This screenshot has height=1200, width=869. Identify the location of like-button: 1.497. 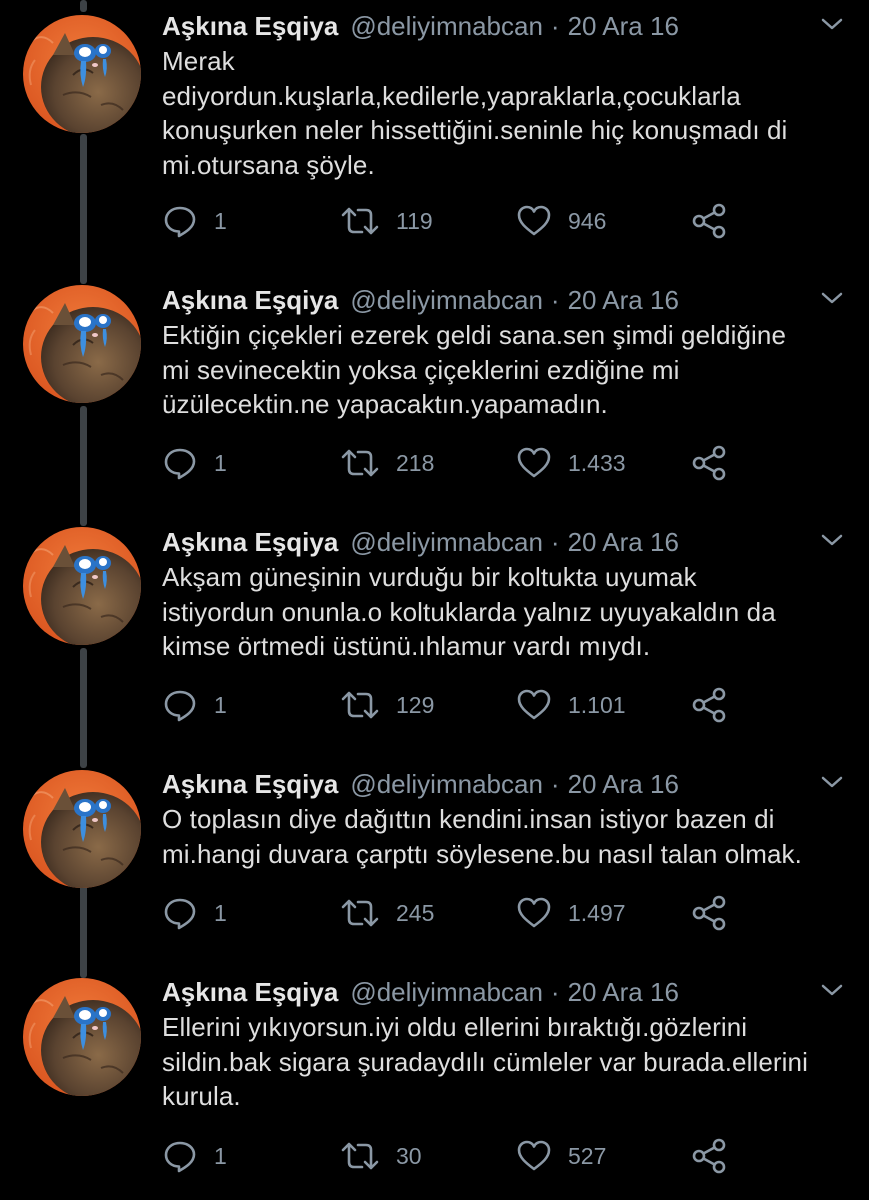
(571, 913).